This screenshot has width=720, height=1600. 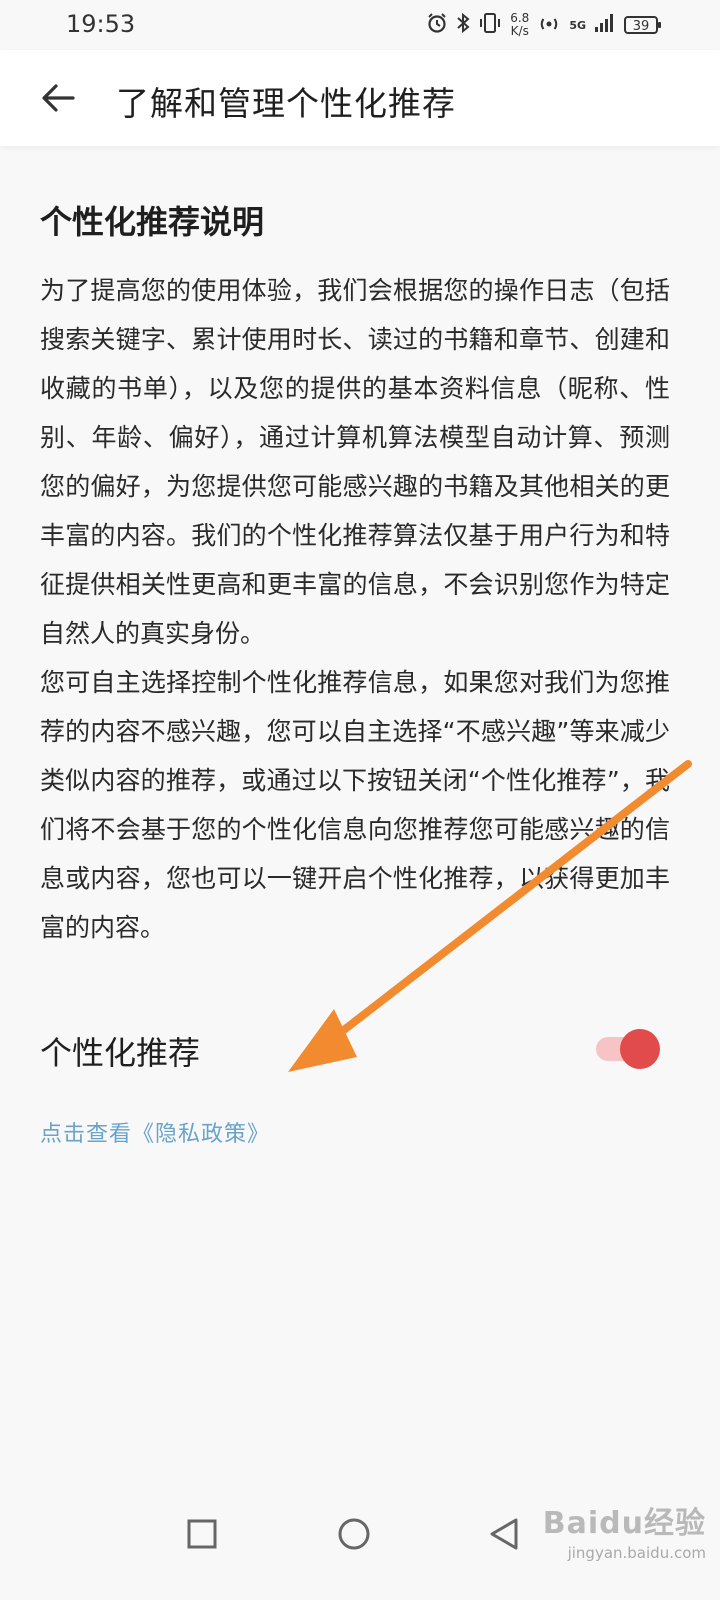 I want to click on privacy-policy-link: 点击查看《隐私政策》, so click(x=155, y=1132).